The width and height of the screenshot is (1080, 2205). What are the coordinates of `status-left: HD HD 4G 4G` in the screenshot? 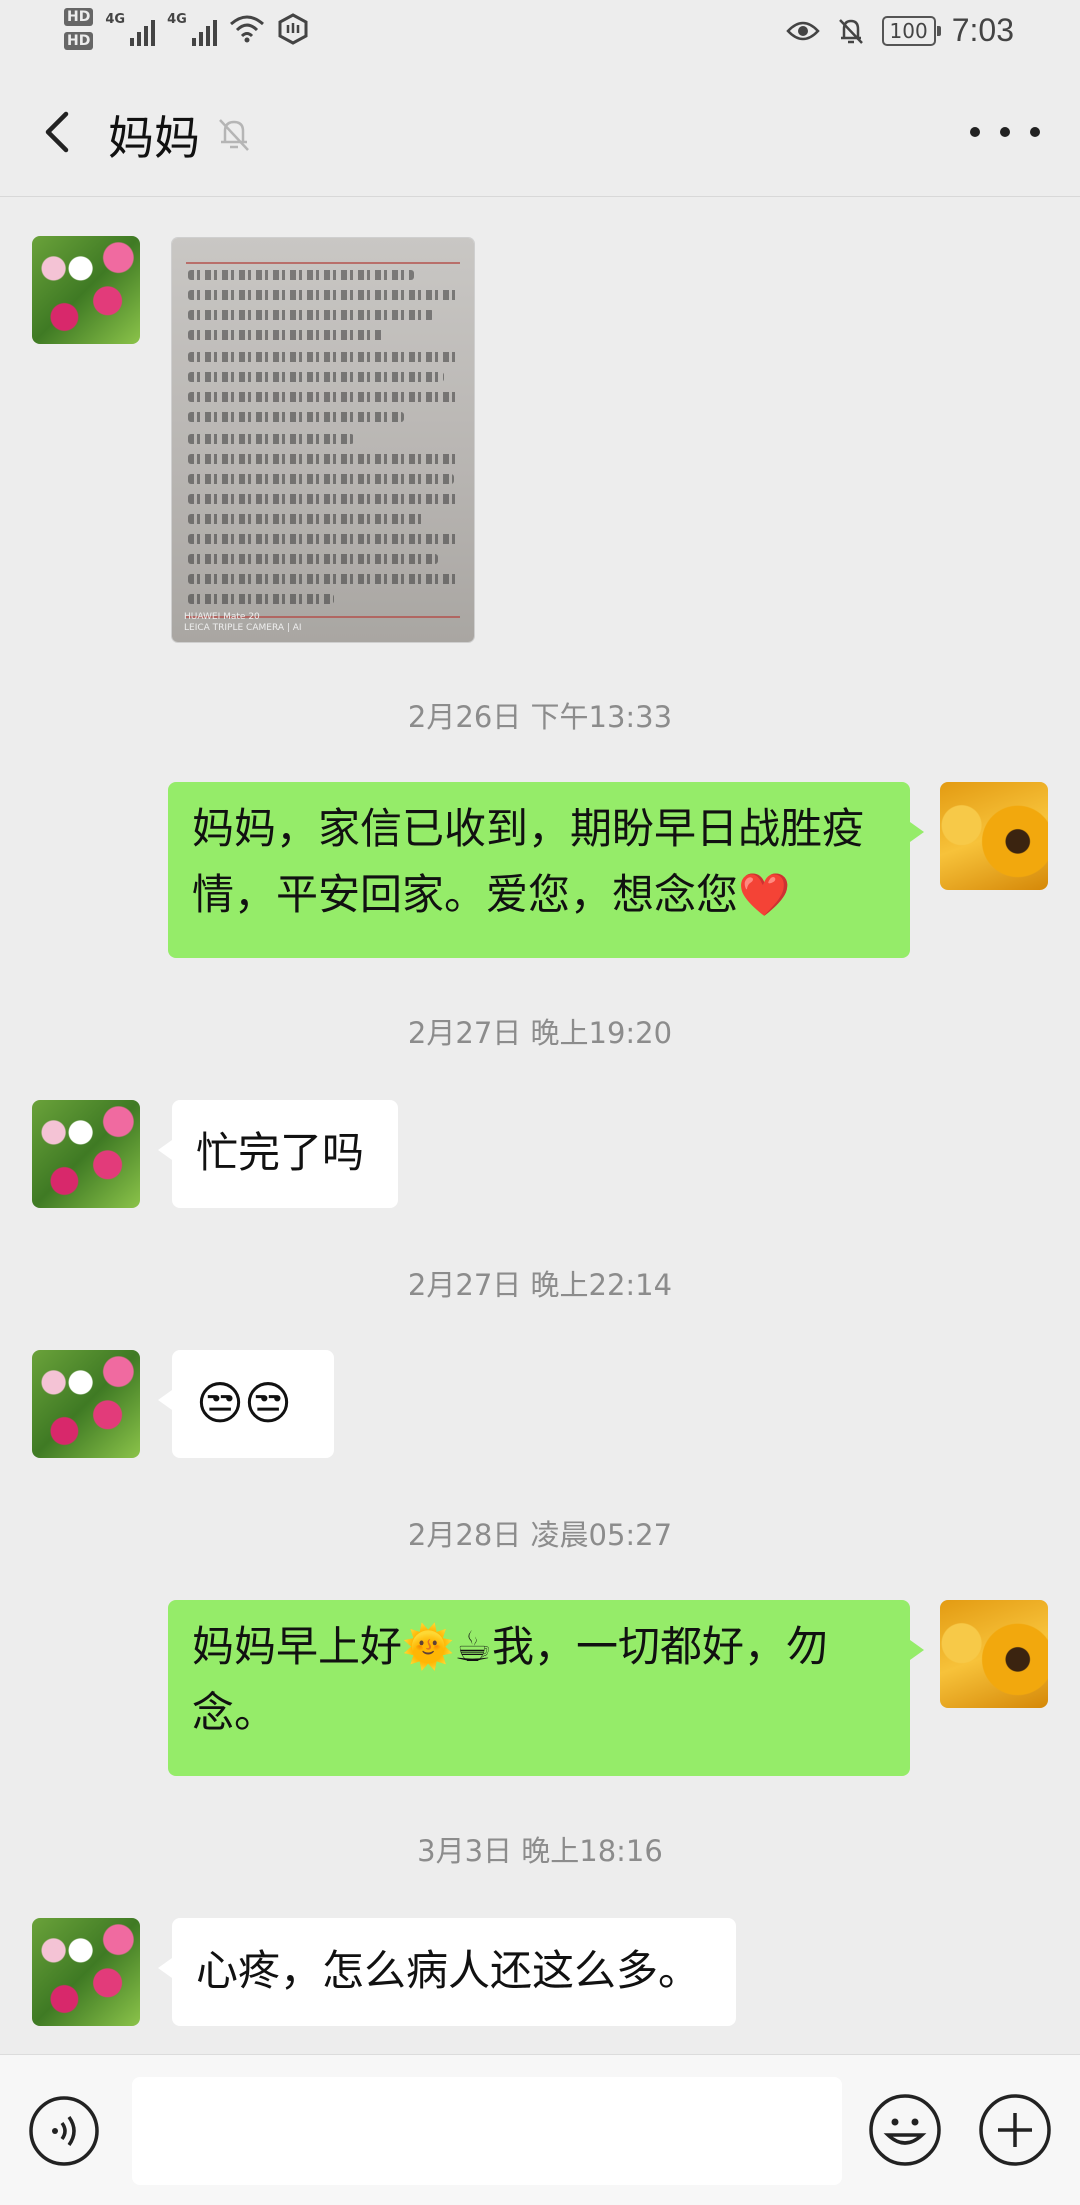 It's located at (186, 29).